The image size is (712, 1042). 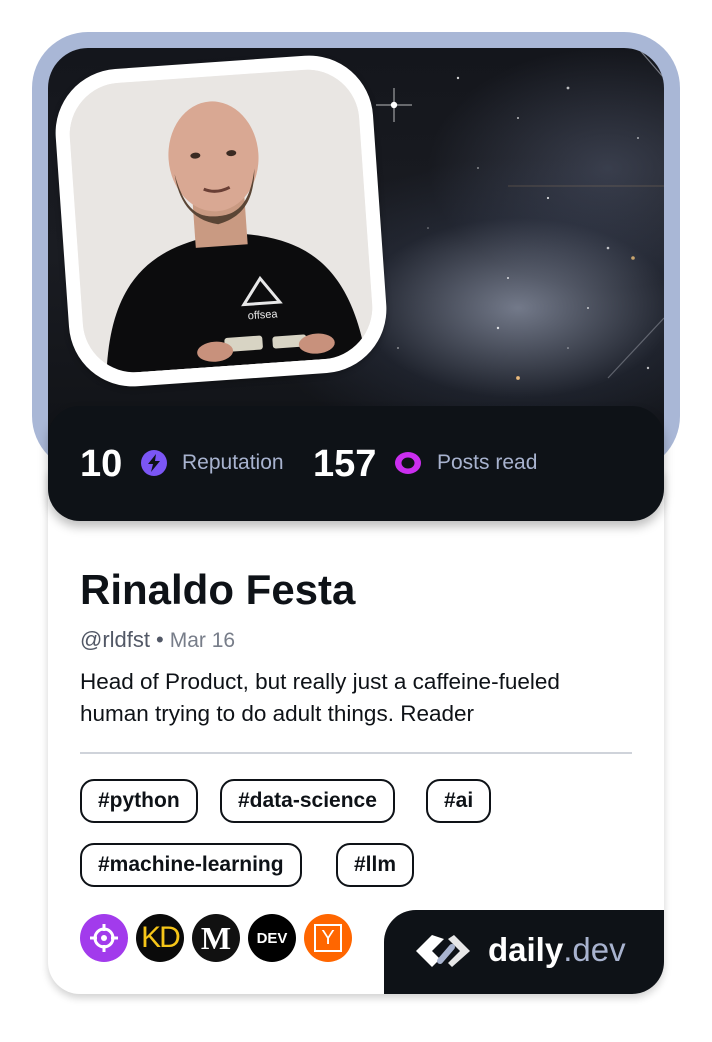 I want to click on tag-data-science: #data-science, so click(x=307, y=801).